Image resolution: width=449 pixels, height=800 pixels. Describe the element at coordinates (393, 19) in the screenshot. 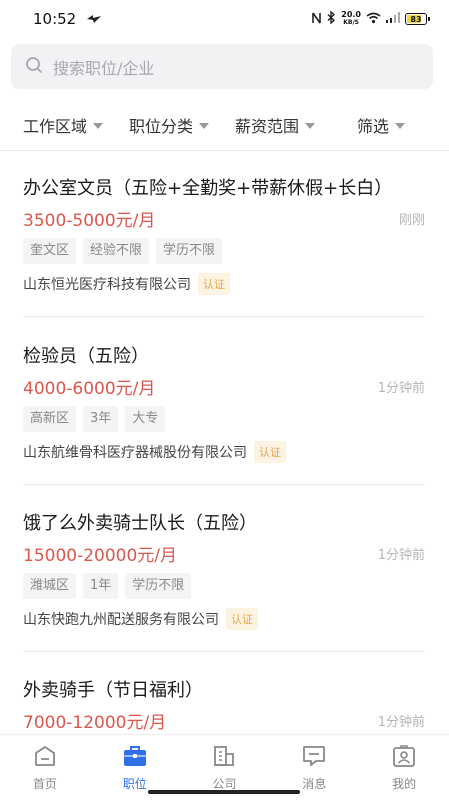

I see `signal-icon` at that location.